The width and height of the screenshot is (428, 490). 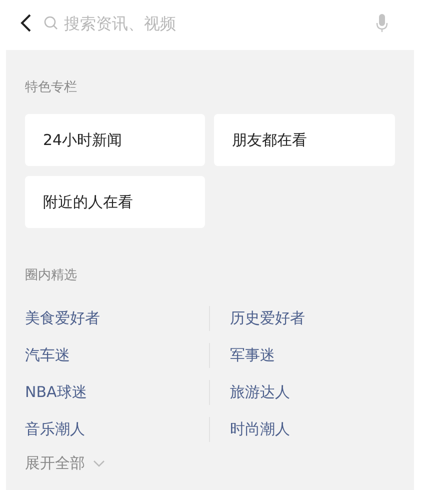 I want to click on back-icon, so click(x=26, y=23).